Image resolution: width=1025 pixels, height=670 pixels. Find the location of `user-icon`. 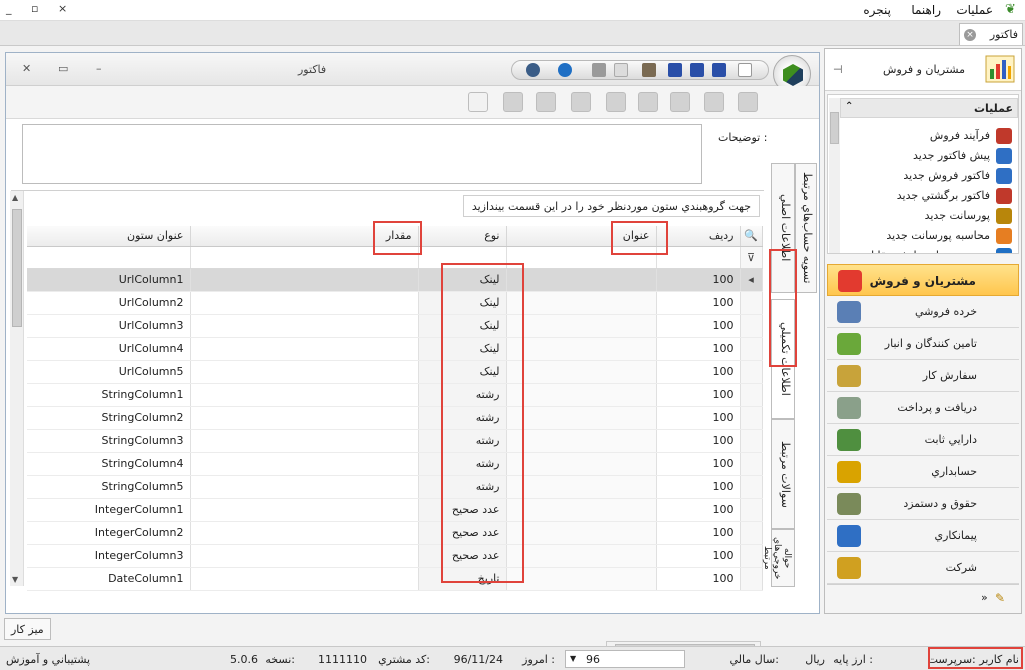

user-icon is located at coordinates (649, 70).